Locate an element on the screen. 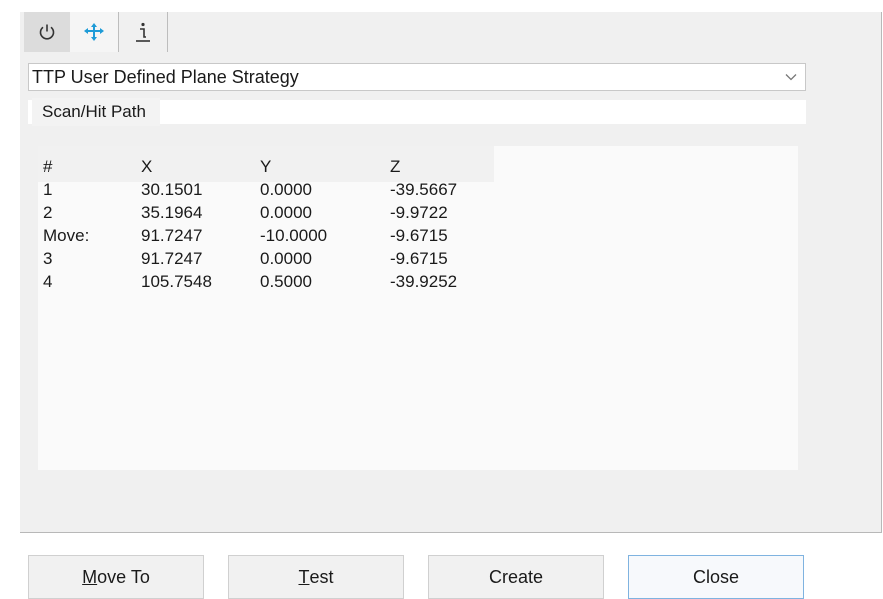 The image size is (883, 599). close-button: Close is located at coordinates (716, 577).